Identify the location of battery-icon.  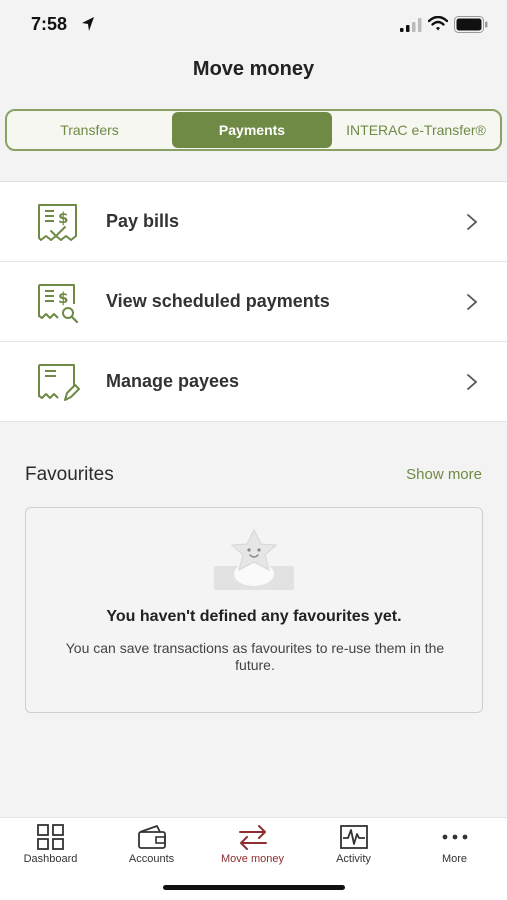
(471, 24).